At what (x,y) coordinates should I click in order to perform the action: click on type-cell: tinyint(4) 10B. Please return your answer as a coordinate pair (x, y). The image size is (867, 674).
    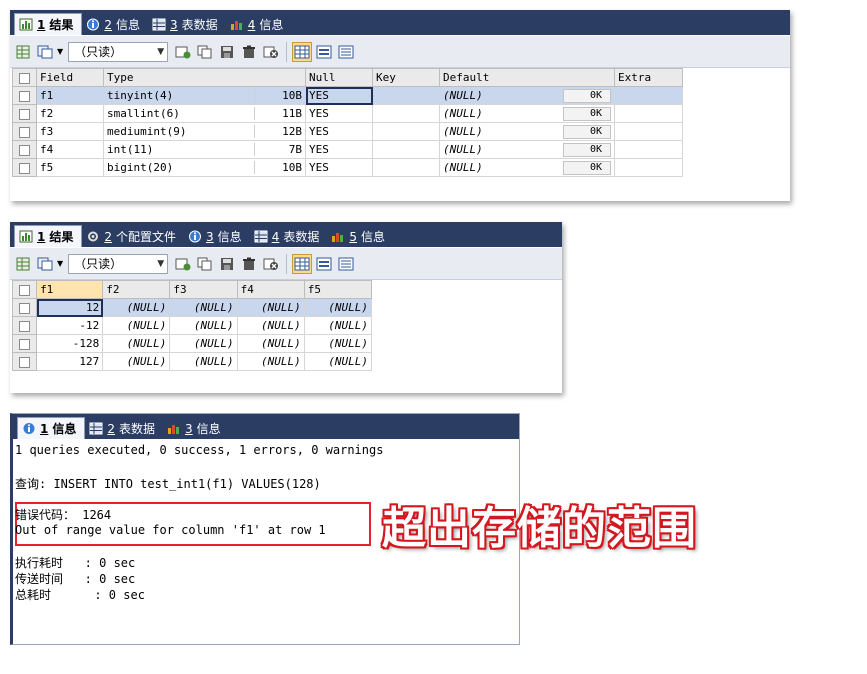
    Looking at the image, I should click on (204, 95).